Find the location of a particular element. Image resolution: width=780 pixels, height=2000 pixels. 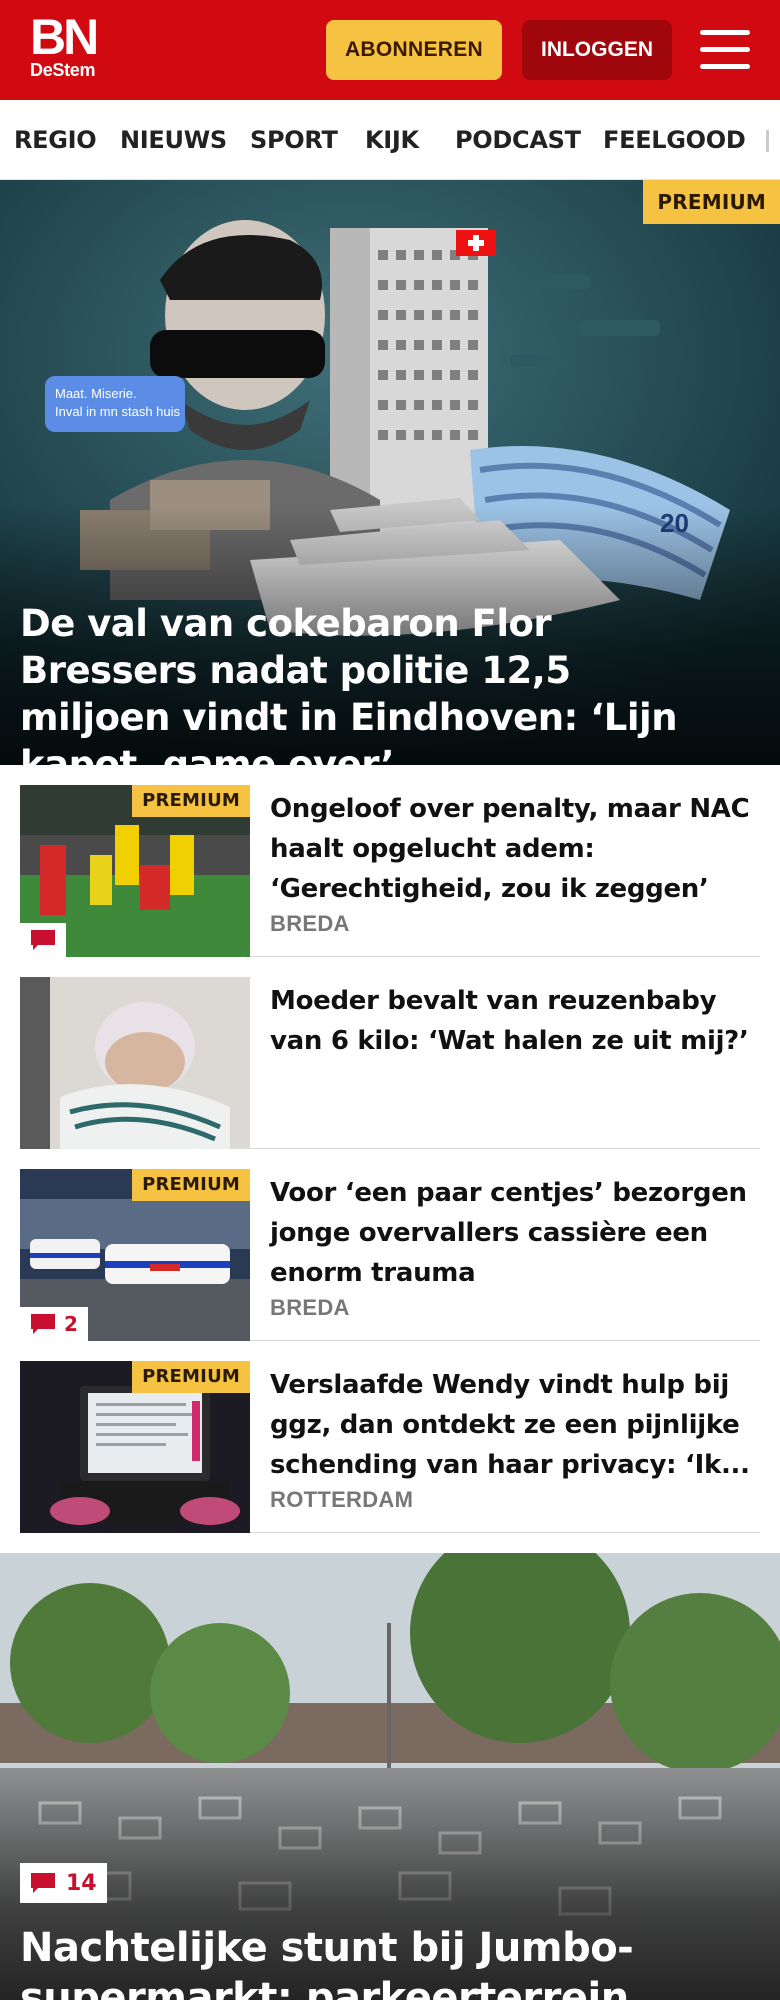

logo-sub-text: DeStem is located at coordinates (63, 70).